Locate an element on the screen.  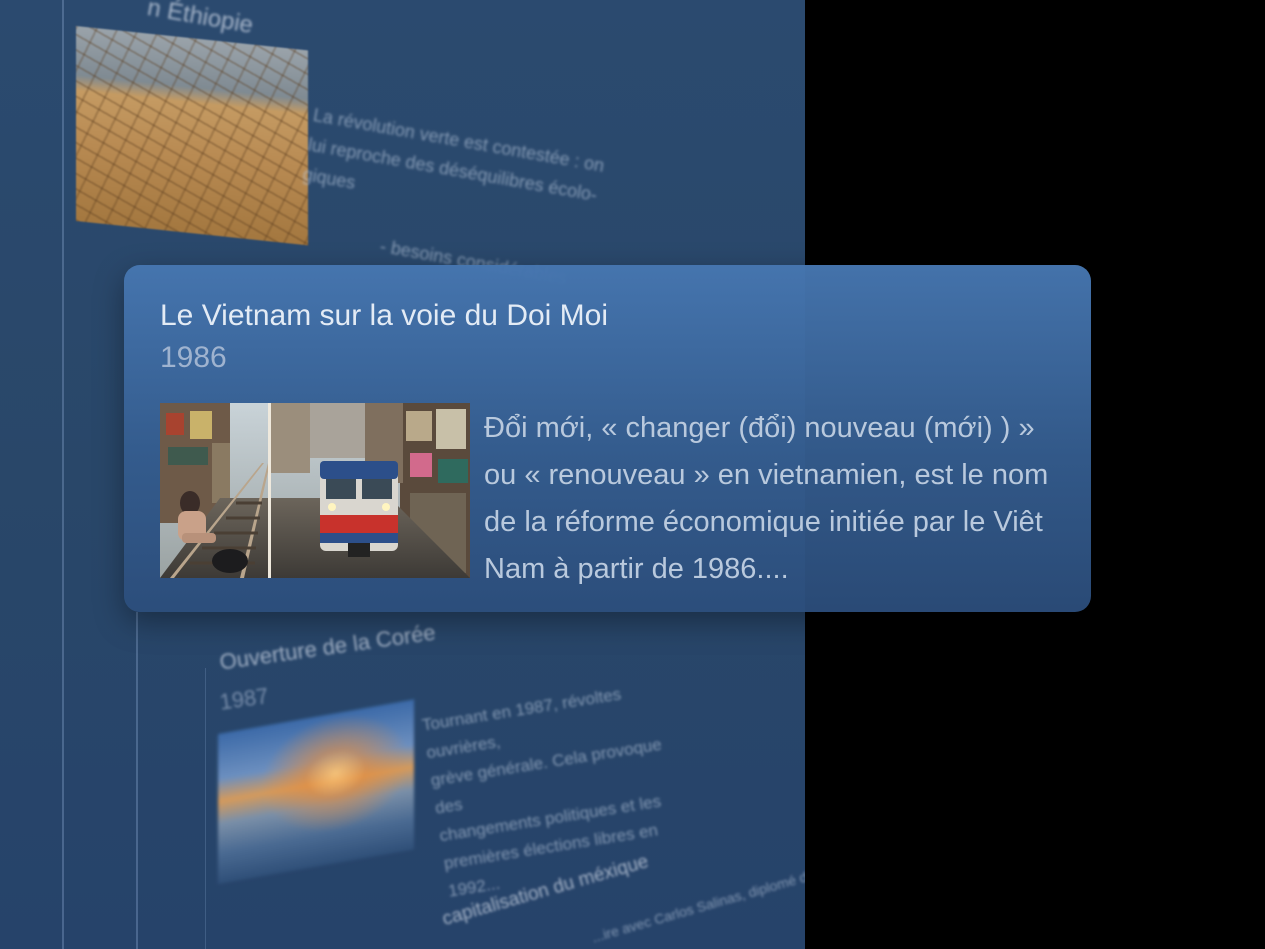
event-card-title: Le Vietnam sur la voie du Doi Moi is located at coordinates (384, 315).